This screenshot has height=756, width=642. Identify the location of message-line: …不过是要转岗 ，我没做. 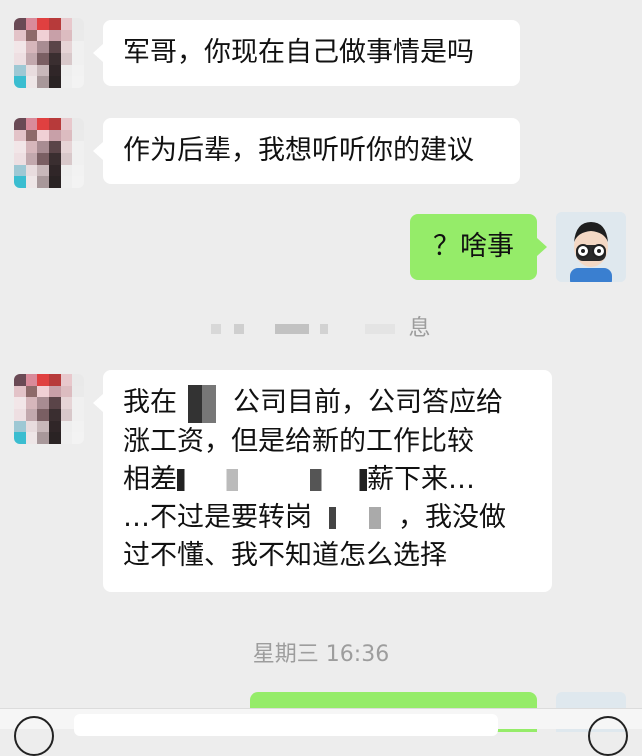
(314, 517).